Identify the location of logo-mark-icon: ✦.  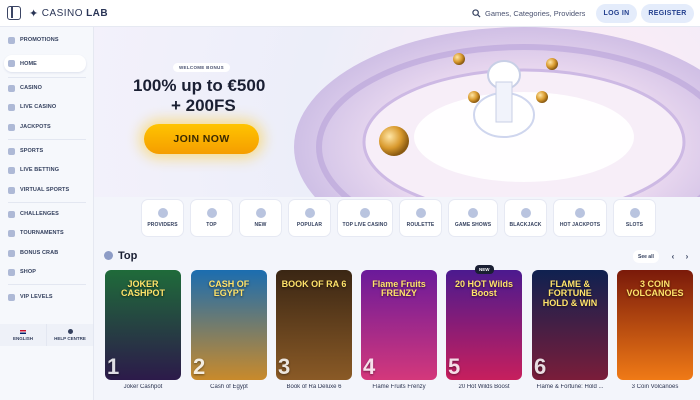
(34, 14).